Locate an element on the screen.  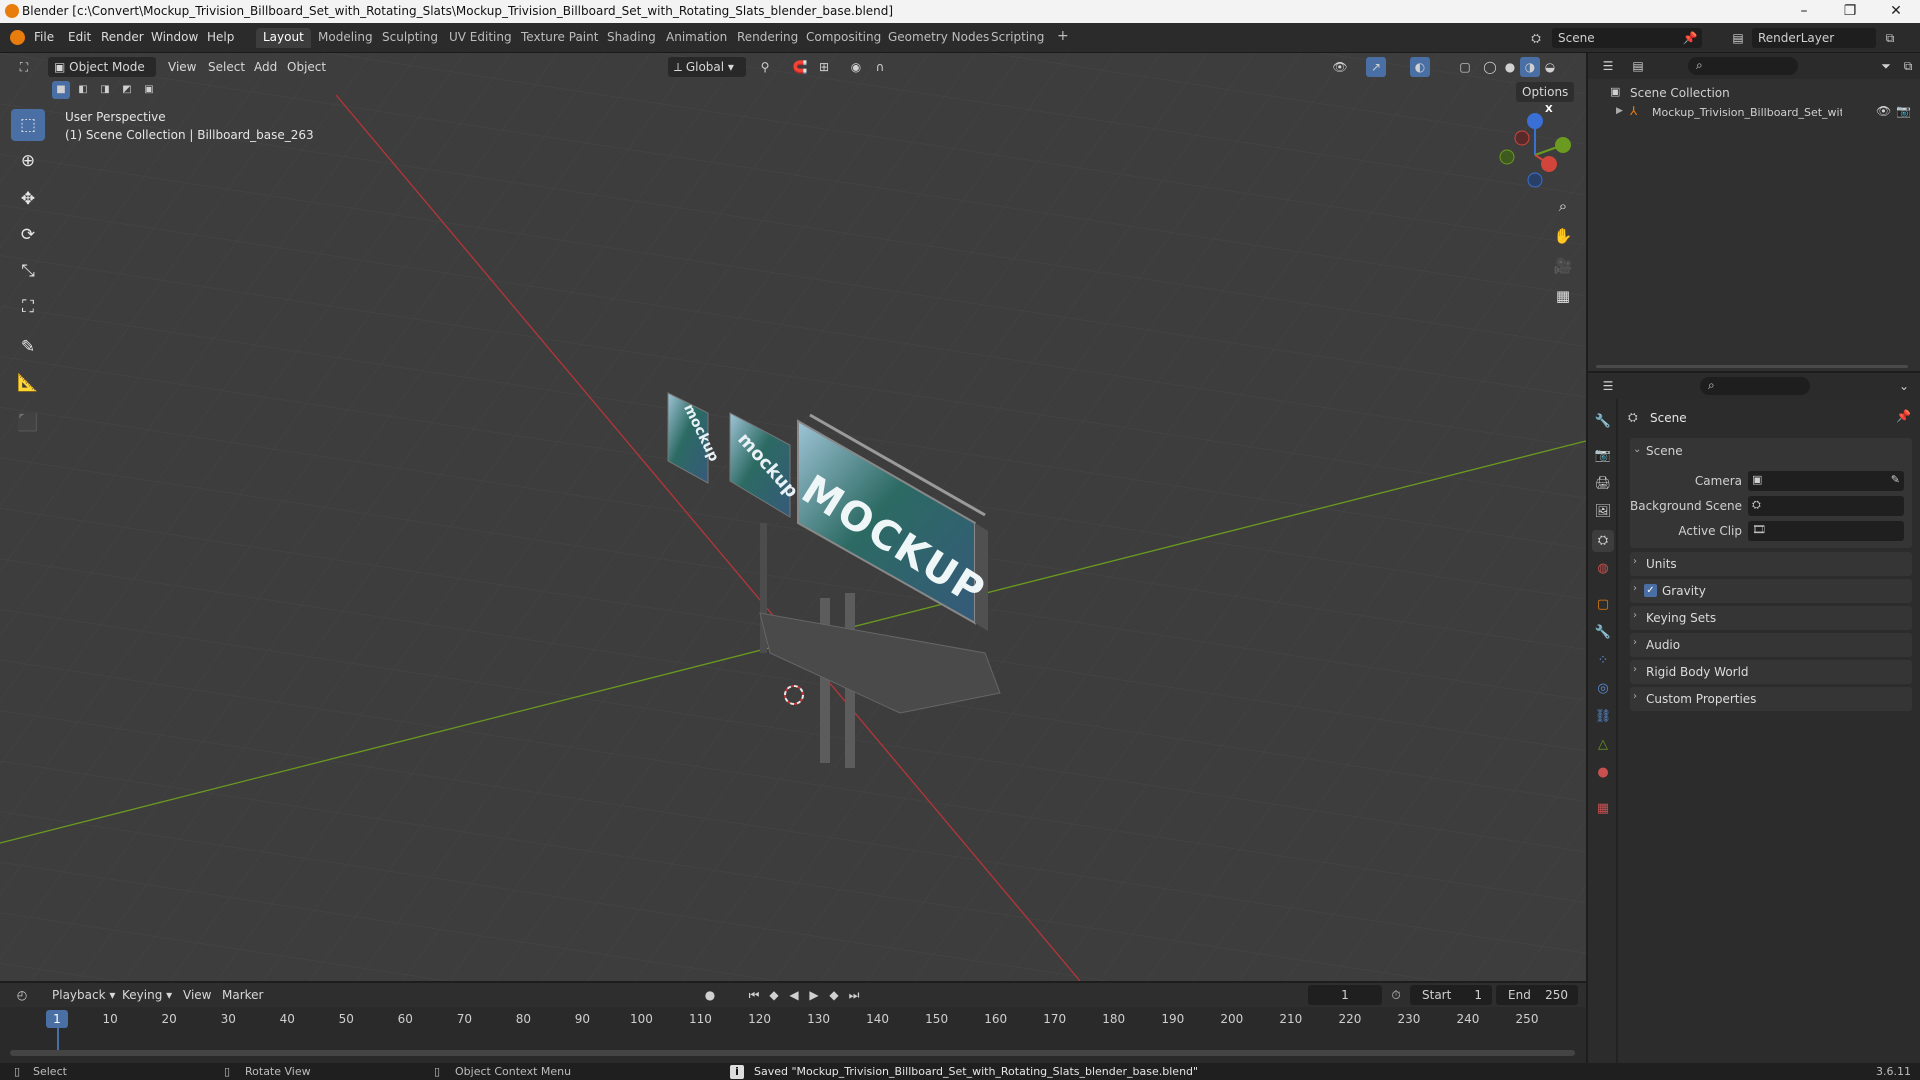
tab-shading: Shading is located at coordinates (631, 38).